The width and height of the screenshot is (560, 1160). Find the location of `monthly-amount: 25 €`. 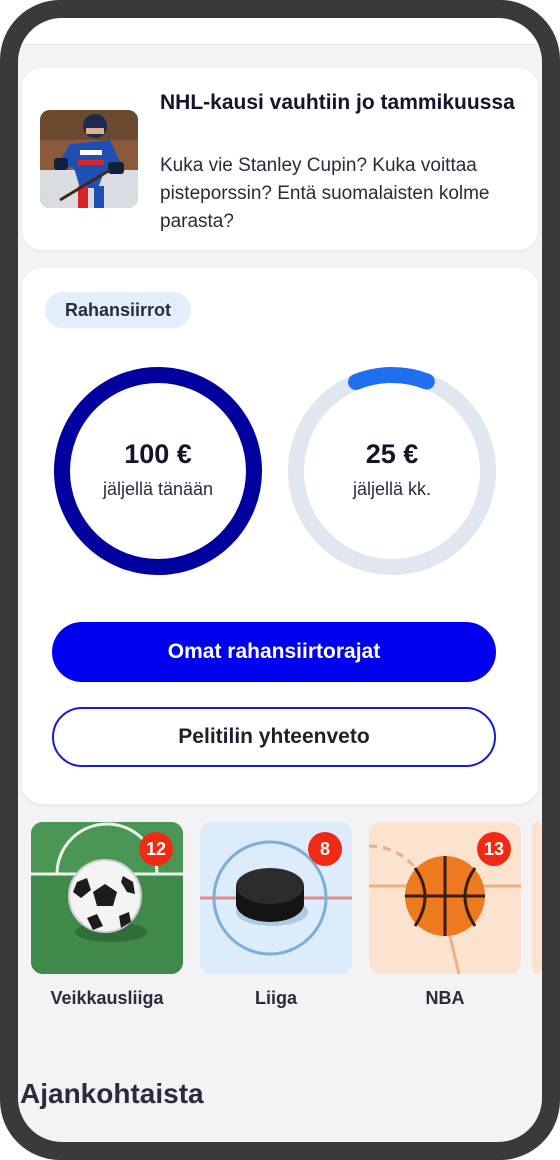

monthly-amount: 25 € is located at coordinates (392, 454).